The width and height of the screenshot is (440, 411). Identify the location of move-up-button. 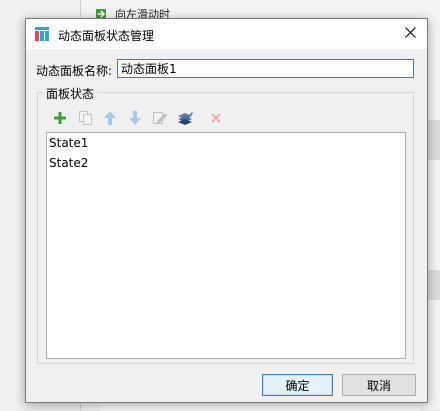
(110, 118).